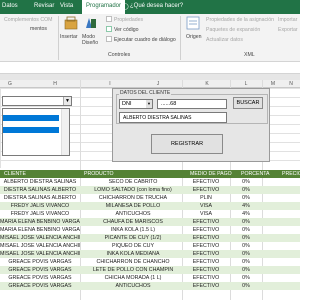  Describe the element at coordinates (194, 37) in the screenshot. I see `source-button: Origen` at that location.